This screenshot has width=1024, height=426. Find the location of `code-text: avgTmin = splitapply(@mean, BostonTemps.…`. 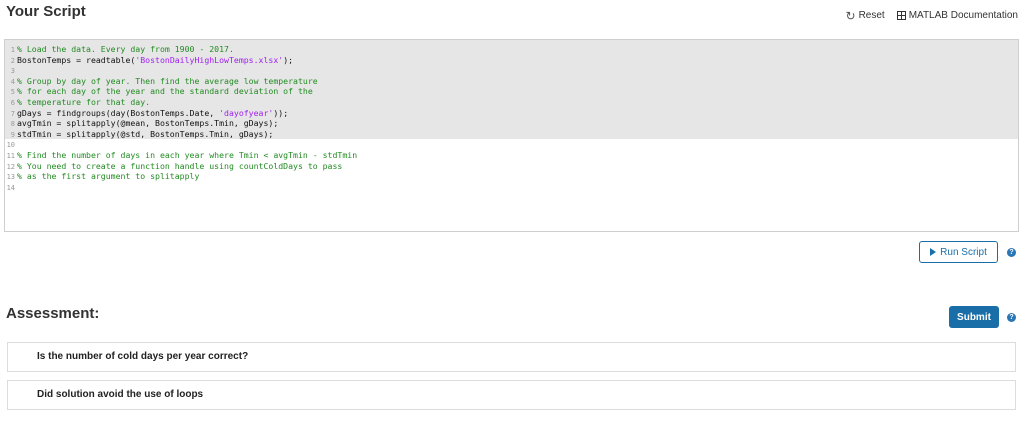

code-text: avgTmin = splitapply(@mean, BostonTemps.… is located at coordinates (148, 123).